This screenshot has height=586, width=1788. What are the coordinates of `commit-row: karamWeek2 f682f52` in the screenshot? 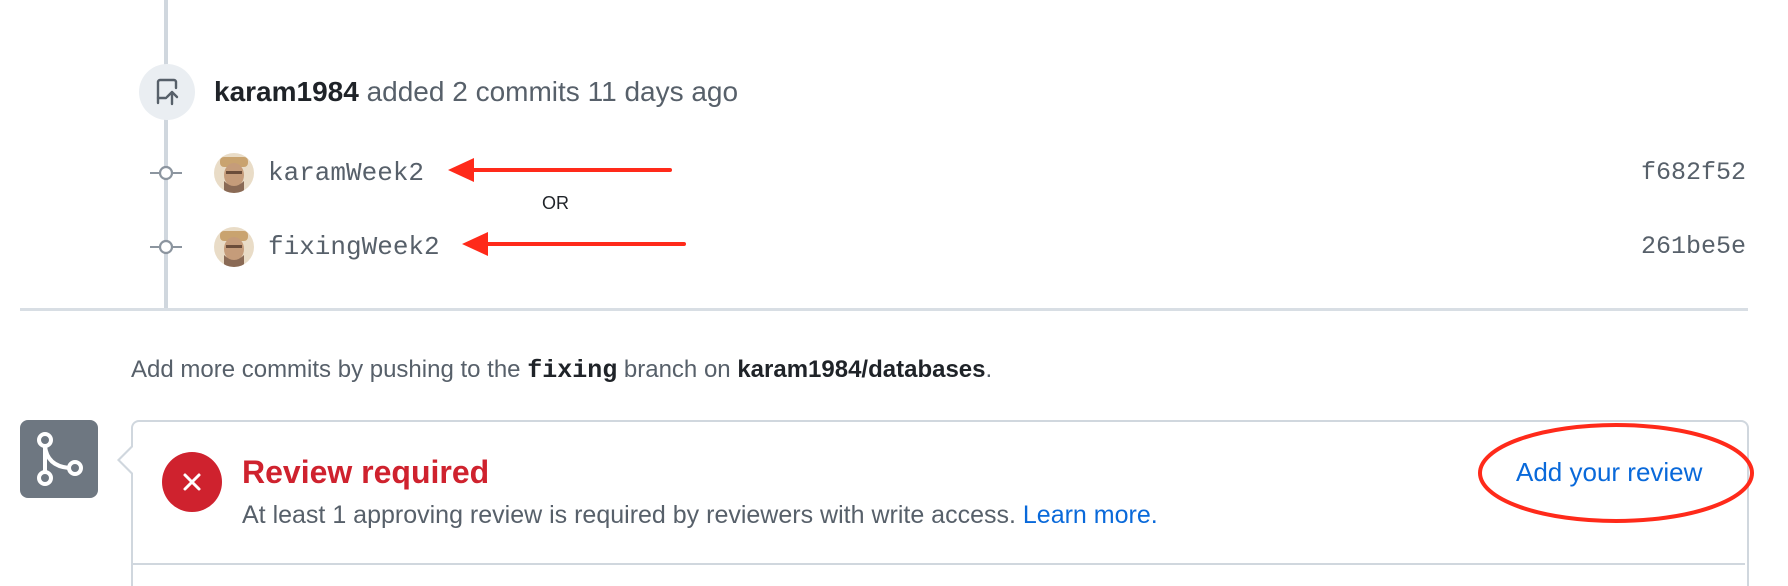 It's located at (894, 173).